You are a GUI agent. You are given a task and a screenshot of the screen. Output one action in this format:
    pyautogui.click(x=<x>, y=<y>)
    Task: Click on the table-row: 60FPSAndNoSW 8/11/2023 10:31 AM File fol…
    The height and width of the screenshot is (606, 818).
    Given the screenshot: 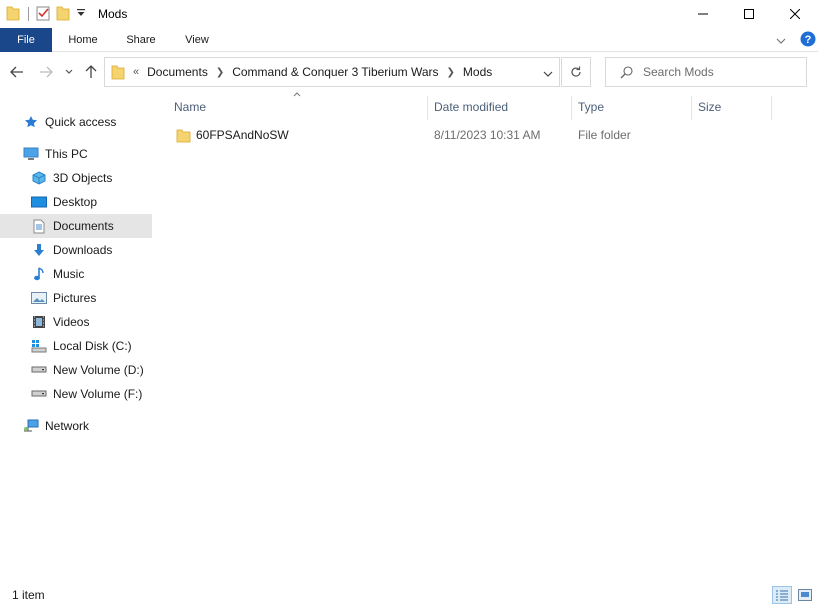 What is the action you would take?
    pyautogui.click(x=475, y=135)
    